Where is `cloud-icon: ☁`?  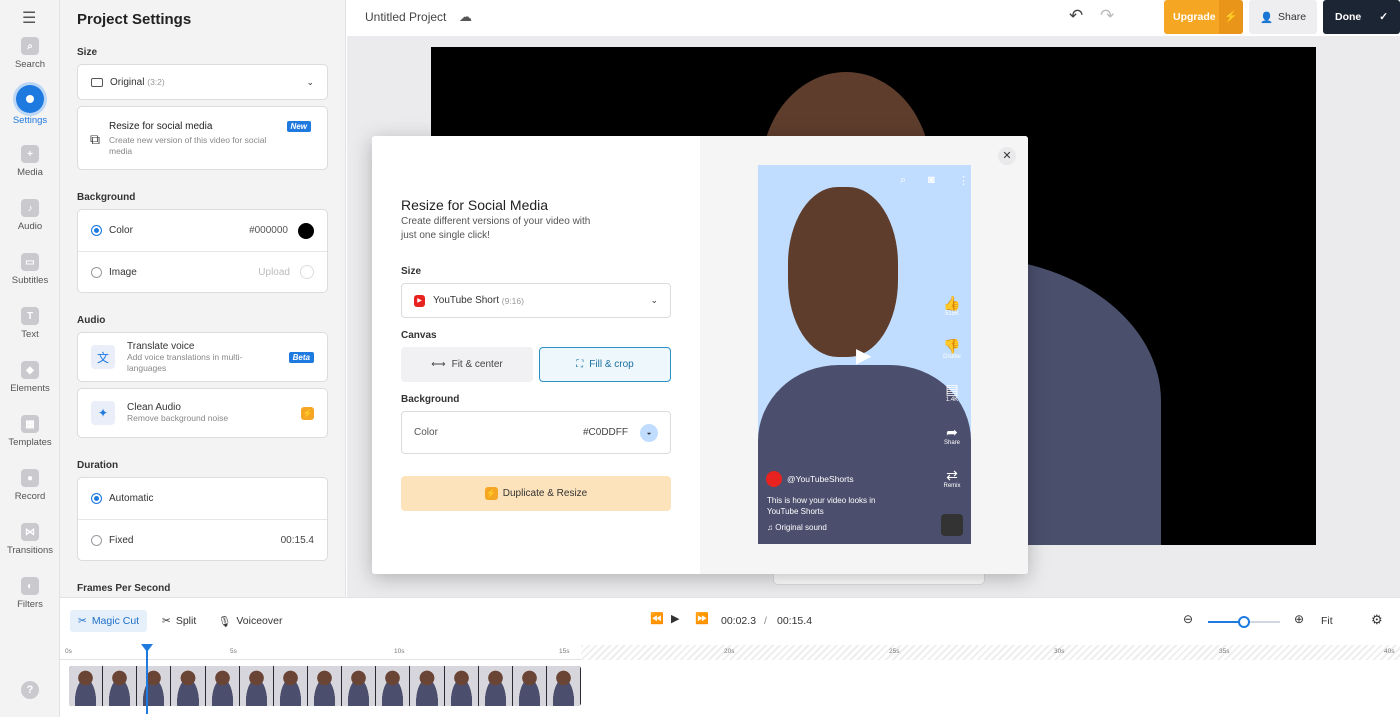 cloud-icon: ☁ is located at coordinates (465, 16).